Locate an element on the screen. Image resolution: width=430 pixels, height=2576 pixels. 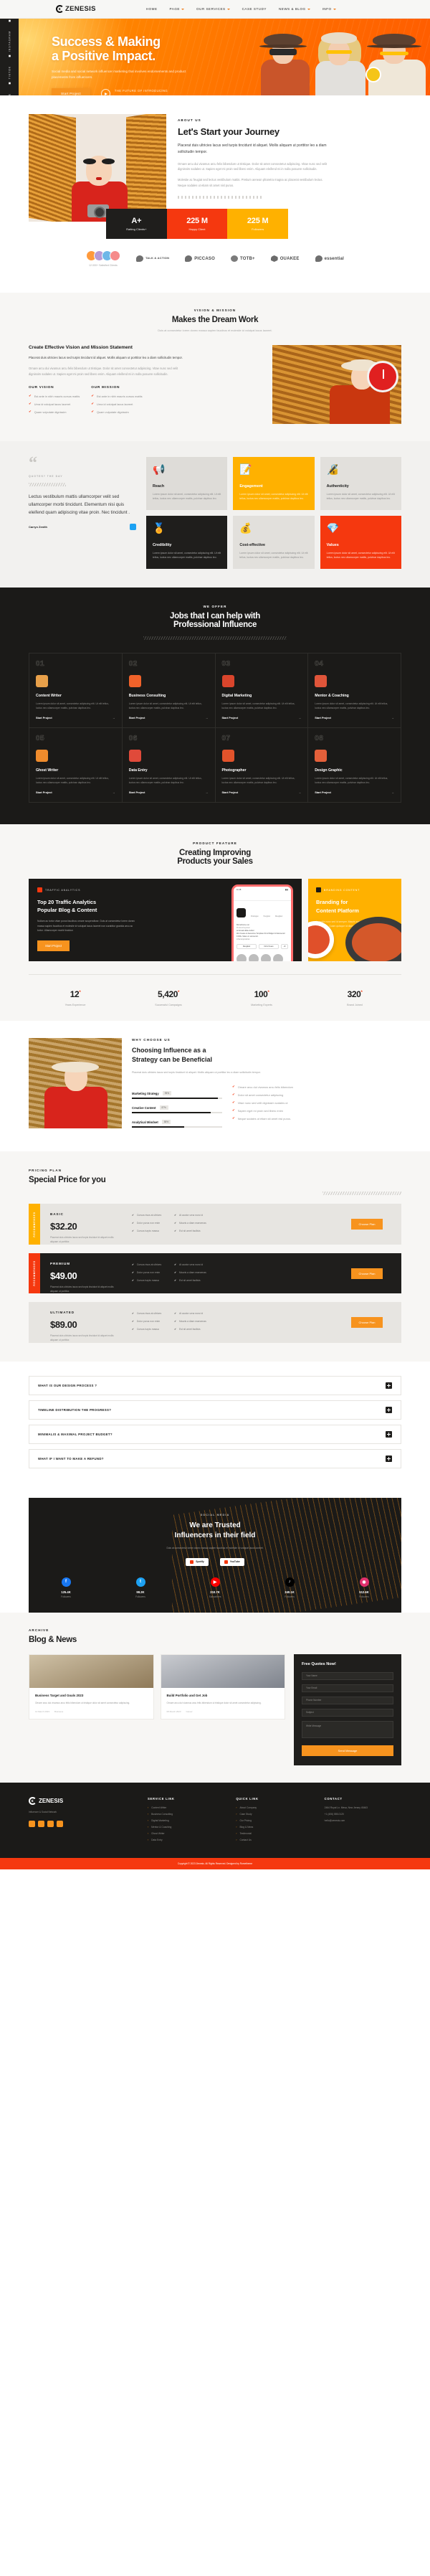
service-number: 05 is located at coordinates (41, 739).